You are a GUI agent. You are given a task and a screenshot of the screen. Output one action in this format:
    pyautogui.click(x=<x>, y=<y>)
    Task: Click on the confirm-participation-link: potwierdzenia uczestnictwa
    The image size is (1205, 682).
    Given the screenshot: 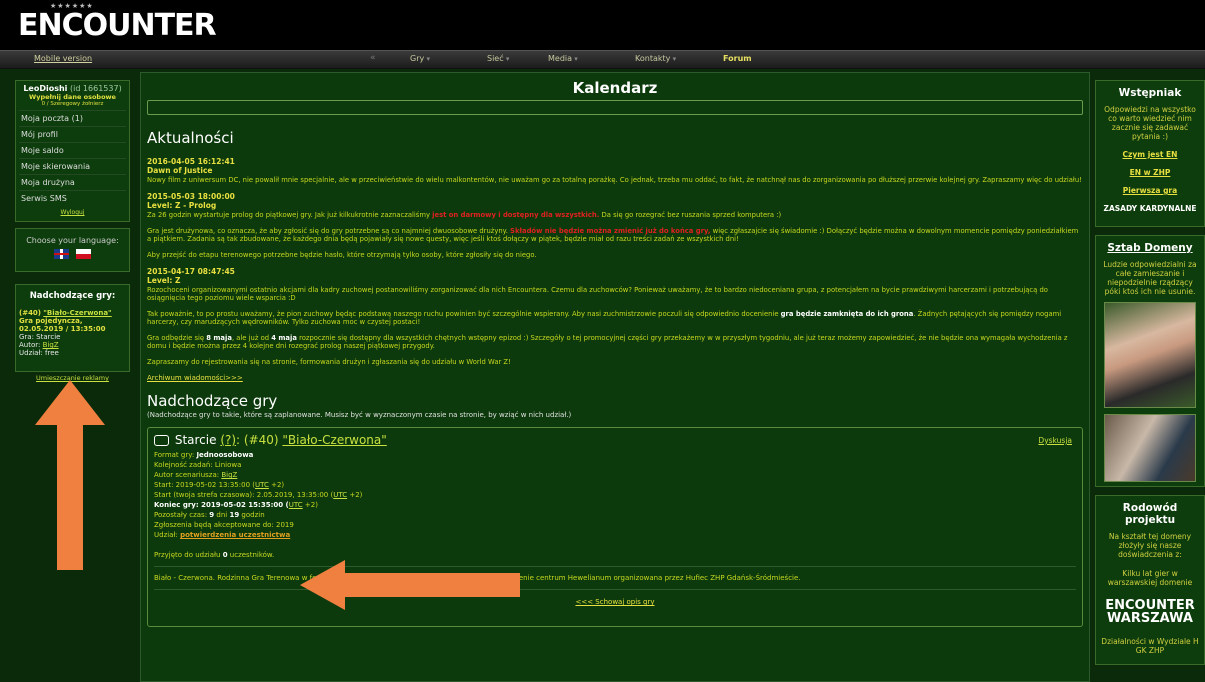 What is the action you would take?
    pyautogui.click(x=235, y=535)
    